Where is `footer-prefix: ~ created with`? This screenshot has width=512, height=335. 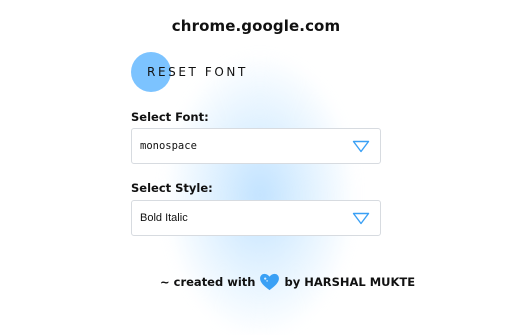 footer-prefix: ~ created with is located at coordinates (208, 282).